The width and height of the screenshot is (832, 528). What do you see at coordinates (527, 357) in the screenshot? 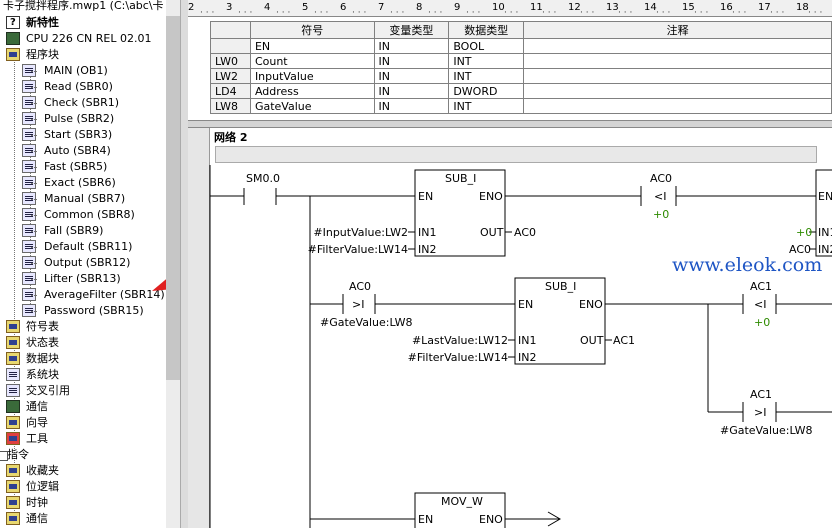
I see `sub2-in2: IN2` at bounding box center [527, 357].